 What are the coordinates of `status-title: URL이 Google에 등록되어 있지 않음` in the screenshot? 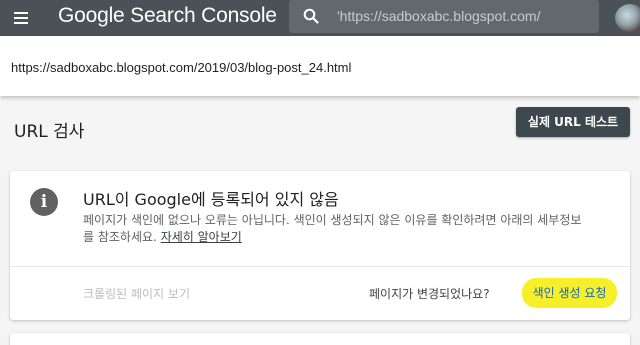 It's located at (211, 199).